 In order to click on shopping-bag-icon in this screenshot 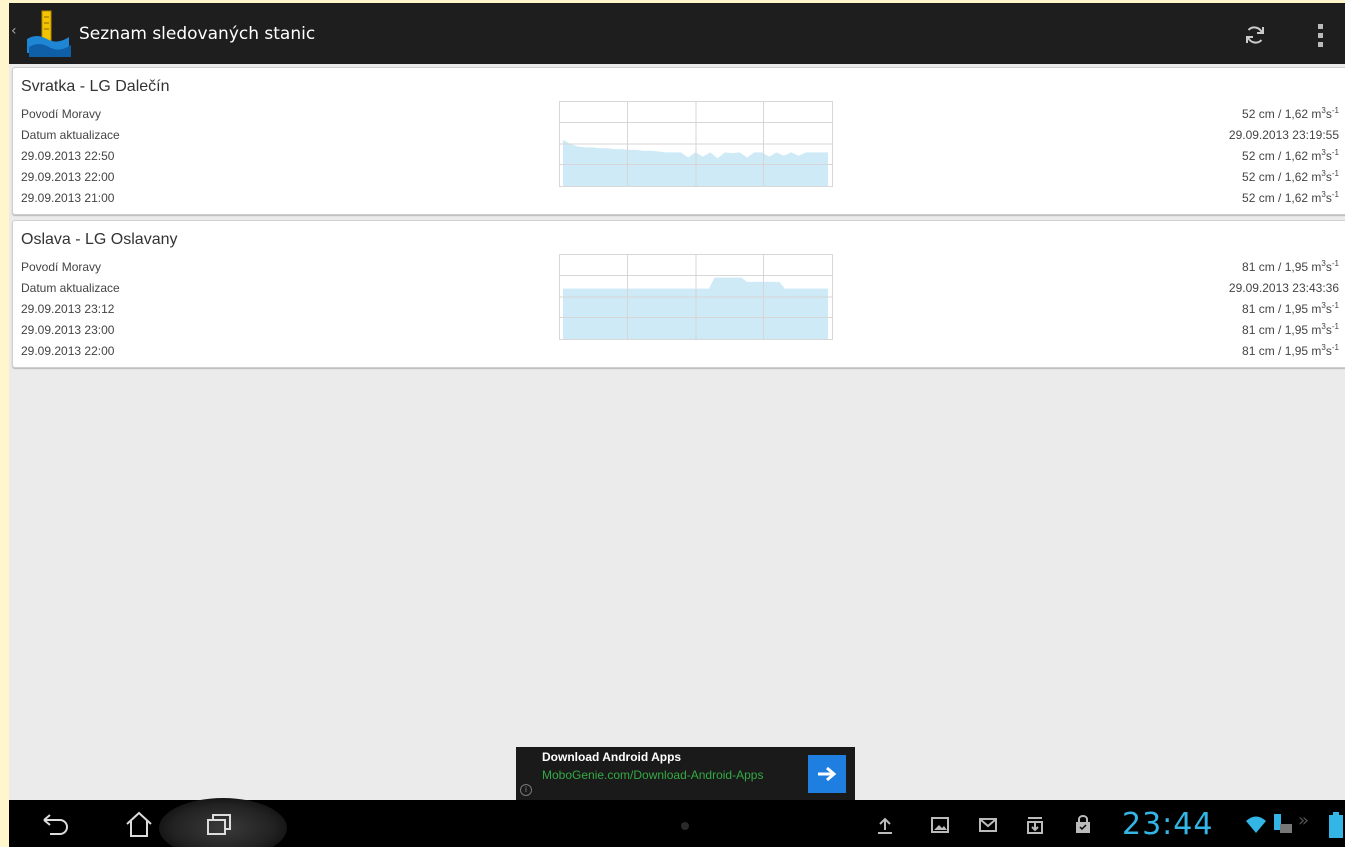, I will do `click(1083, 824)`.